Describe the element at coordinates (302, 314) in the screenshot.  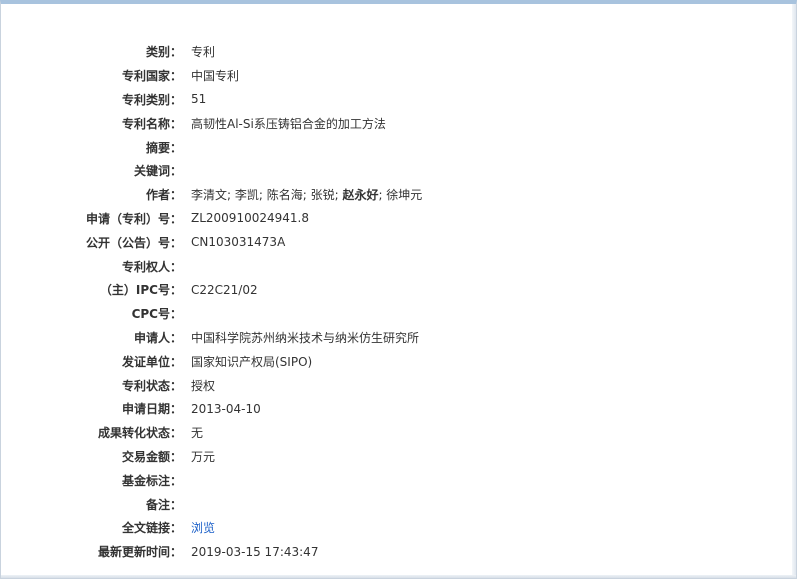
I see `cpc-number-value` at that location.